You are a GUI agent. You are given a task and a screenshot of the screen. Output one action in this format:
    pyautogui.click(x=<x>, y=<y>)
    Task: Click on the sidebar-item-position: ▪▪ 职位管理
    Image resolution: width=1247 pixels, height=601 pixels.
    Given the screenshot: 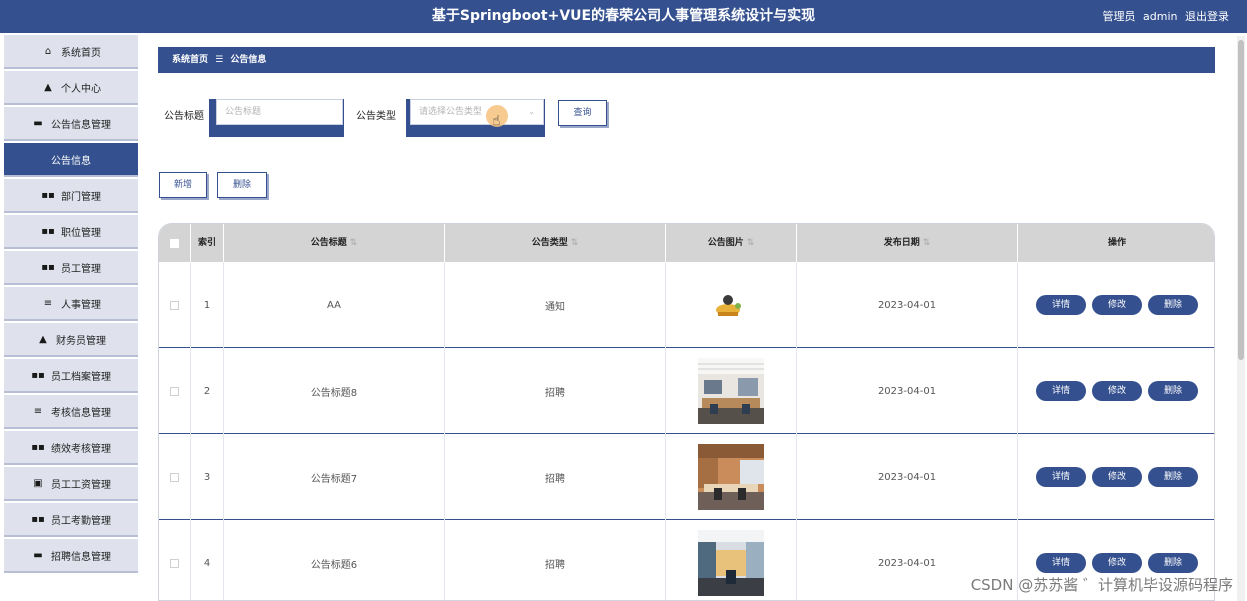 What is the action you would take?
    pyautogui.click(x=71, y=232)
    